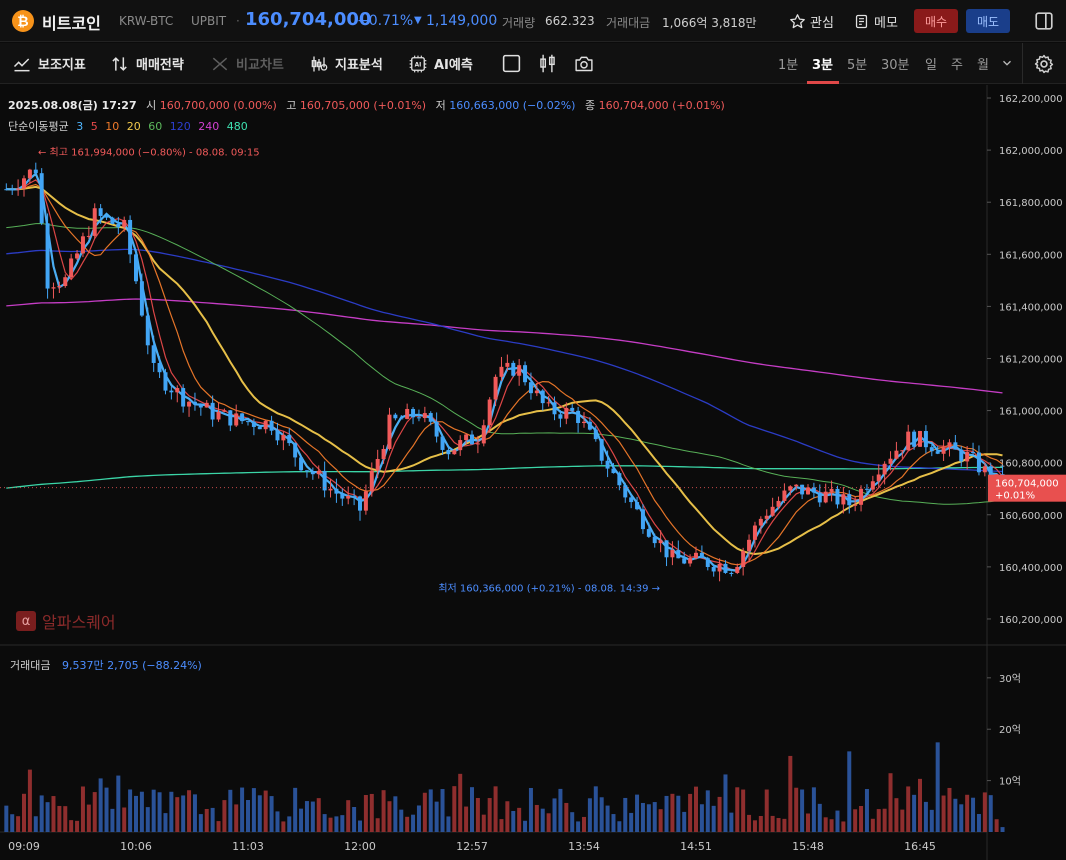  Describe the element at coordinates (133, 126) in the screenshot. I see `ma-period-20: 20` at that location.